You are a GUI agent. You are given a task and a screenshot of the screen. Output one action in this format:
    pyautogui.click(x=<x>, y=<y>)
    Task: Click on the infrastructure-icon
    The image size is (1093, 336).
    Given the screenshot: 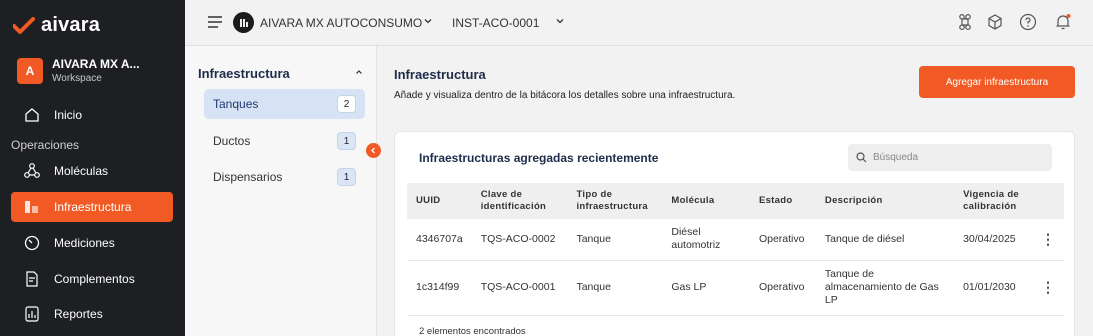 What is the action you would take?
    pyautogui.click(x=31, y=207)
    